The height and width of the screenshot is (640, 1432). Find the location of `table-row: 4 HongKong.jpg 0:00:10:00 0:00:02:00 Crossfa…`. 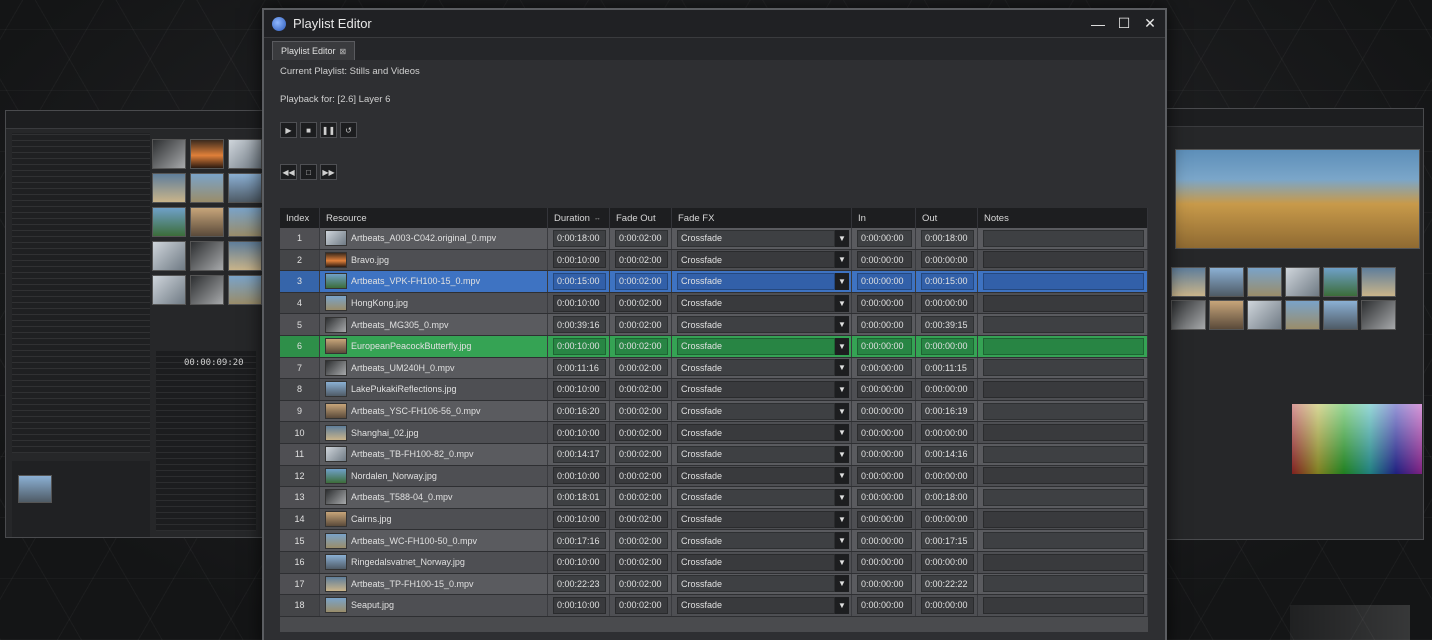

table-row: 4 HongKong.jpg 0:00:10:00 0:00:02:00 Crossfa… is located at coordinates (714, 303).